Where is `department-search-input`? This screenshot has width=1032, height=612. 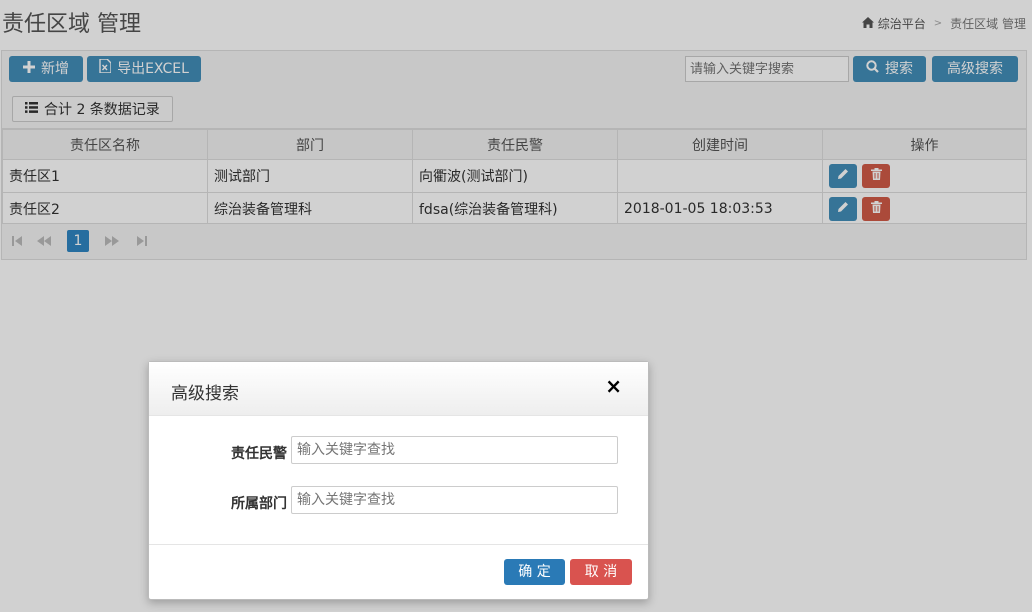
department-search-input is located at coordinates (454, 500).